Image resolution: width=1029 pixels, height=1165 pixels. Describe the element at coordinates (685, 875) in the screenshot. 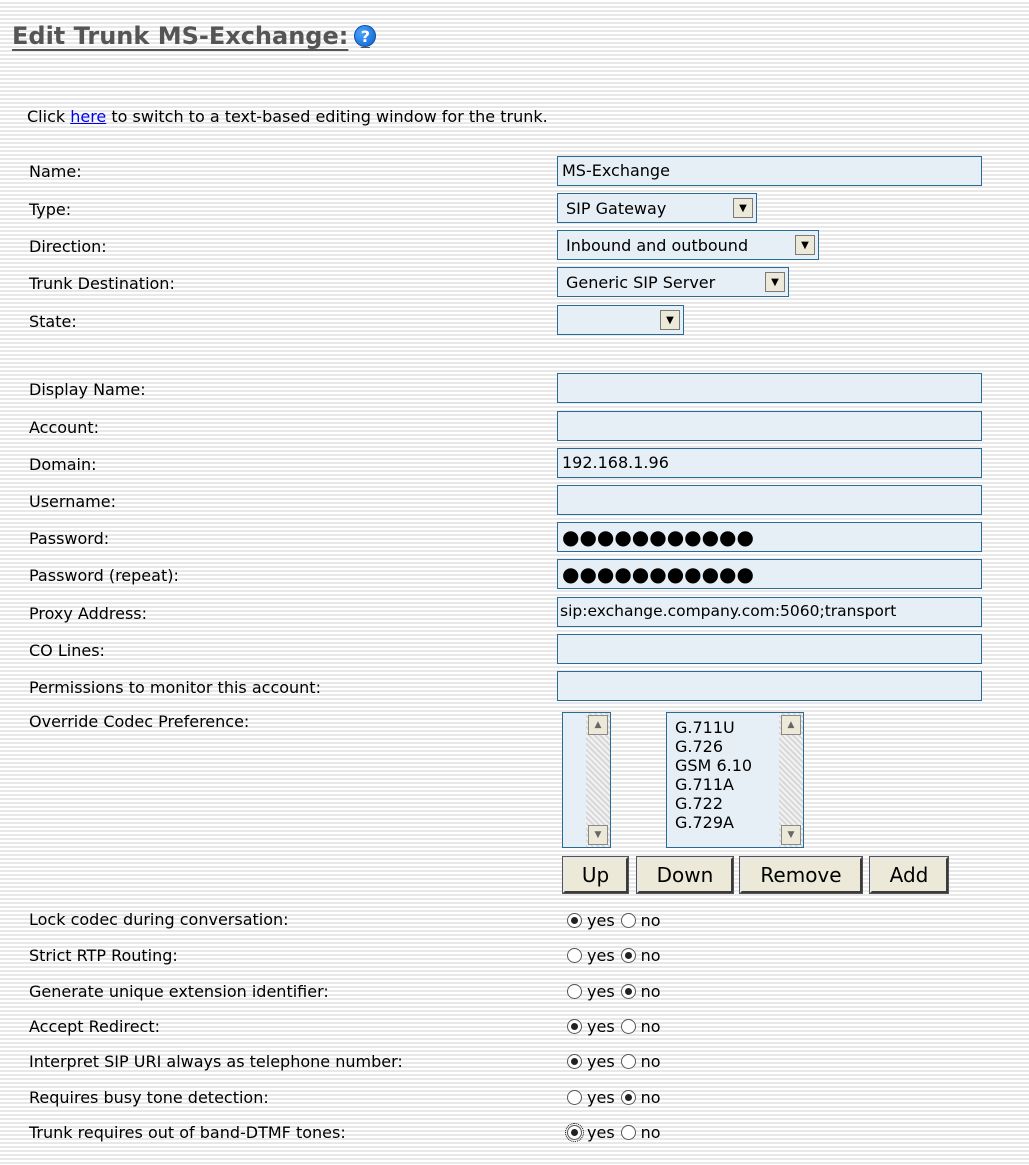

I see `codec-down-button: Down` at that location.